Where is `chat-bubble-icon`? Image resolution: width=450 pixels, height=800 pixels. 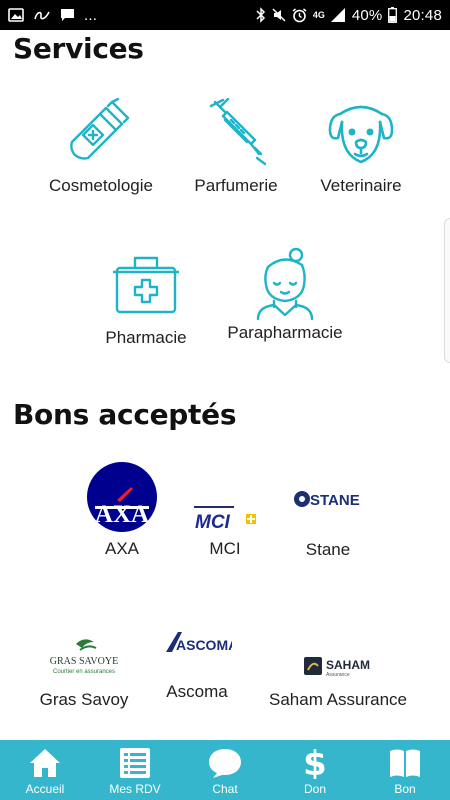
chat-bubble-icon is located at coordinates (225, 763).